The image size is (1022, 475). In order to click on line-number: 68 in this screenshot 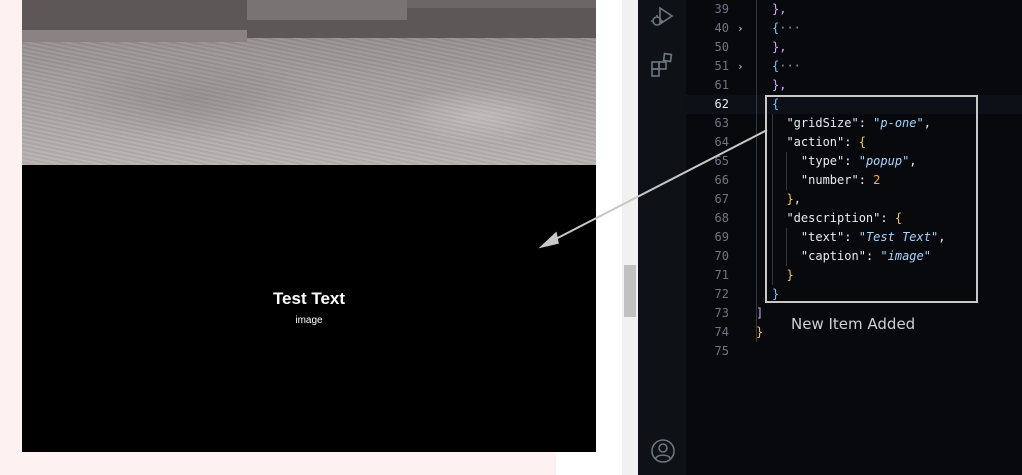, I will do `click(721, 218)`.